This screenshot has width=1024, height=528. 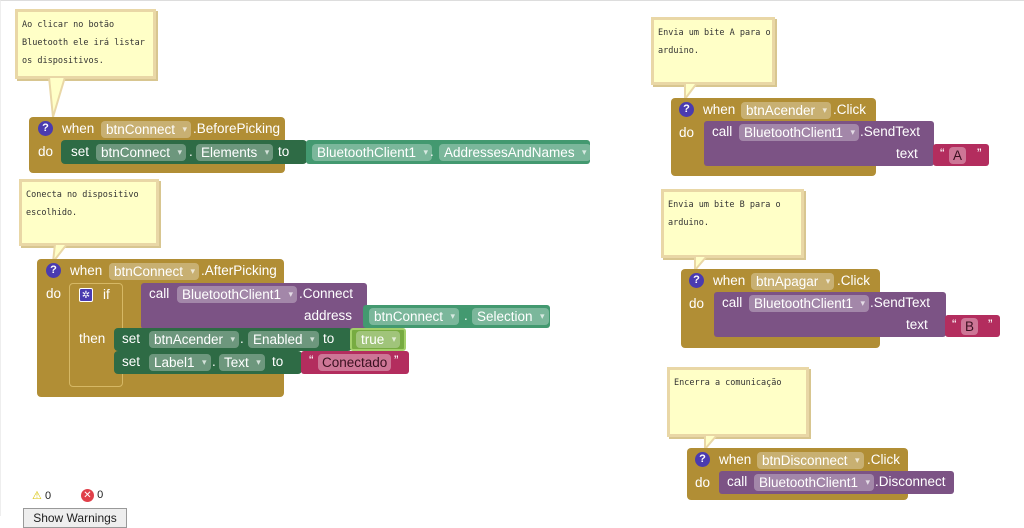 I want to click on text-string-block: “ Conectado ”, so click(x=355, y=362).